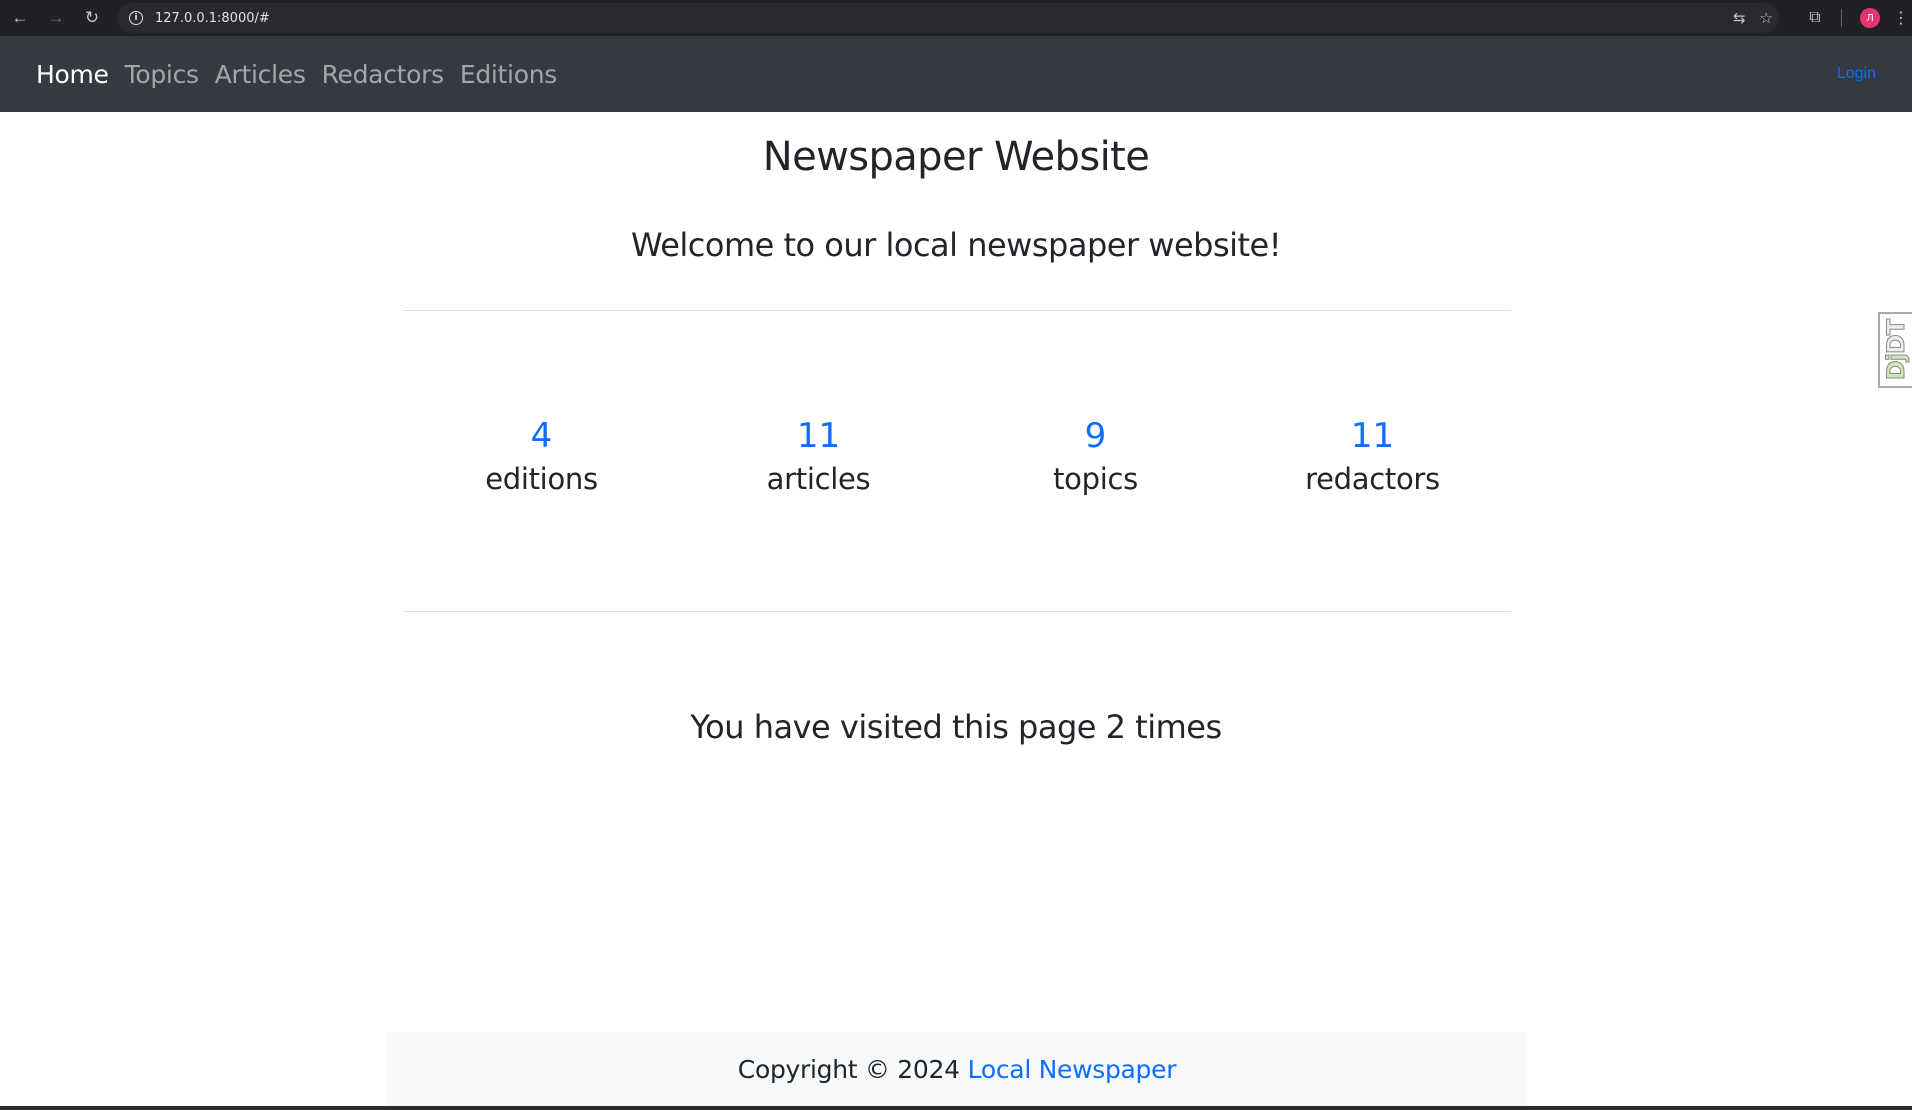 The width and height of the screenshot is (1912, 1110). Describe the element at coordinates (508, 74) in the screenshot. I see `nav-link-editions: Editions` at that location.